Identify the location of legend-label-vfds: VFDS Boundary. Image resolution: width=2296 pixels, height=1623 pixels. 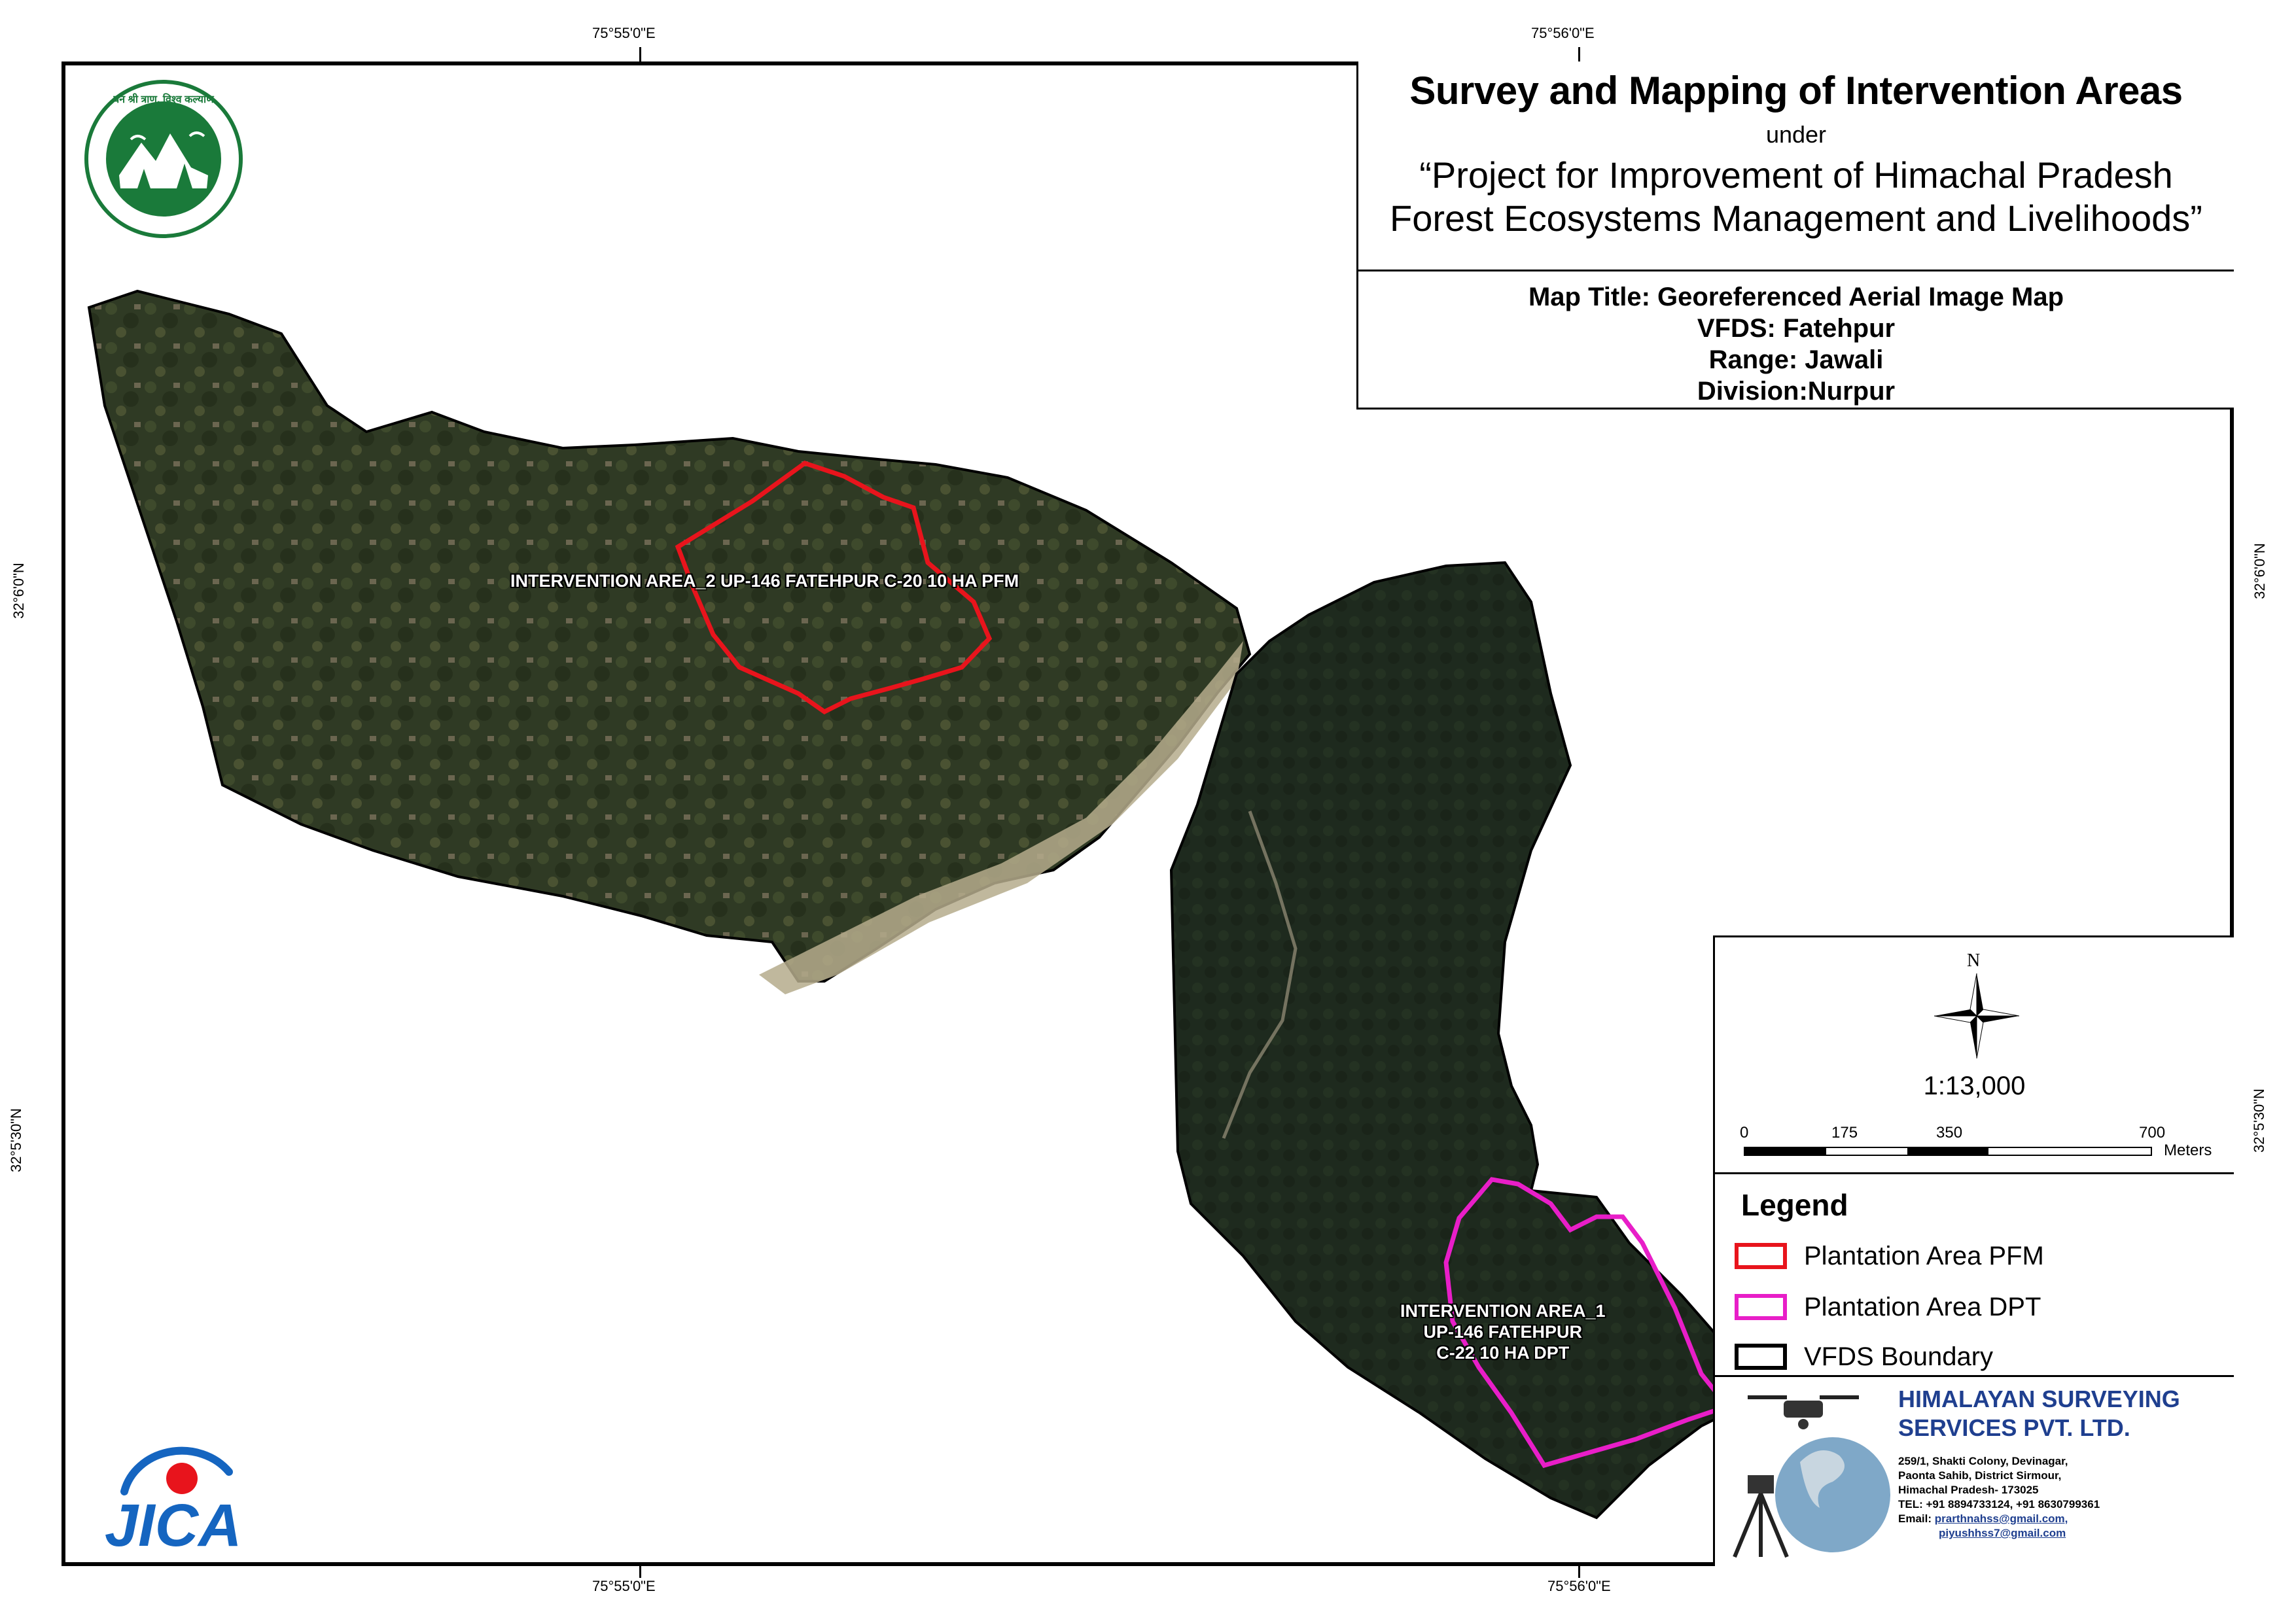
(1899, 1357).